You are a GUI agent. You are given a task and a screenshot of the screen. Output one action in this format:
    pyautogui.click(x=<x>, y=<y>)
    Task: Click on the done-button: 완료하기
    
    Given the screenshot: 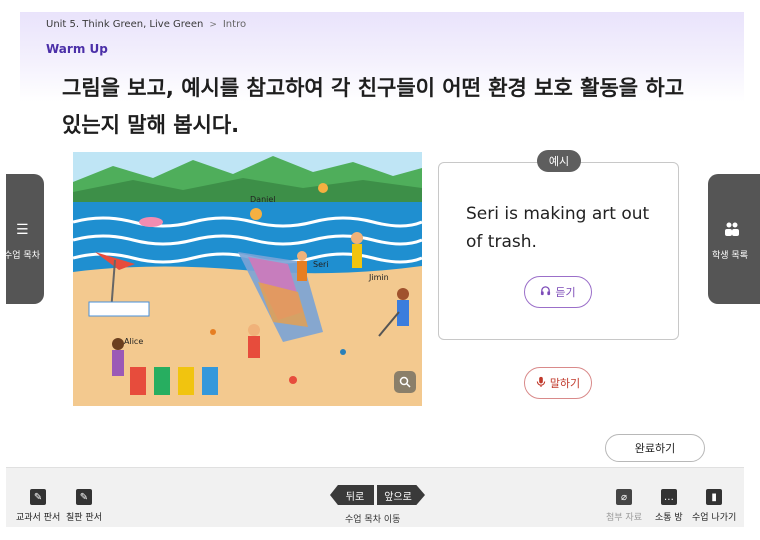 What is the action you would take?
    pyautogui.click(x=655, y=448)
    